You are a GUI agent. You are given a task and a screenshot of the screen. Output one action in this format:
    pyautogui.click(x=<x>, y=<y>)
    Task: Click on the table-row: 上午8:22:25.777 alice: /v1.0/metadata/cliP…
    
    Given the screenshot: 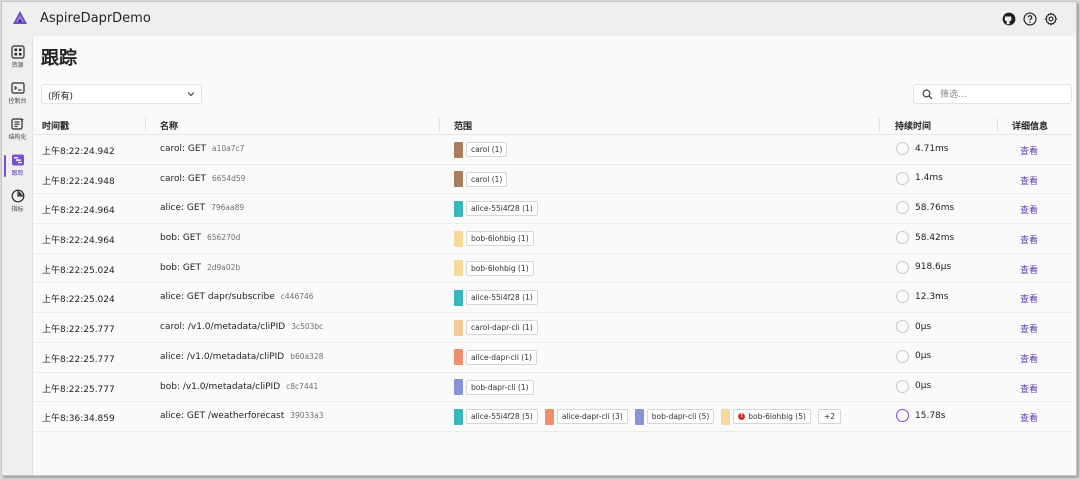 What is the action you would take?
    pyautogui.click(x=553, y=358)
    